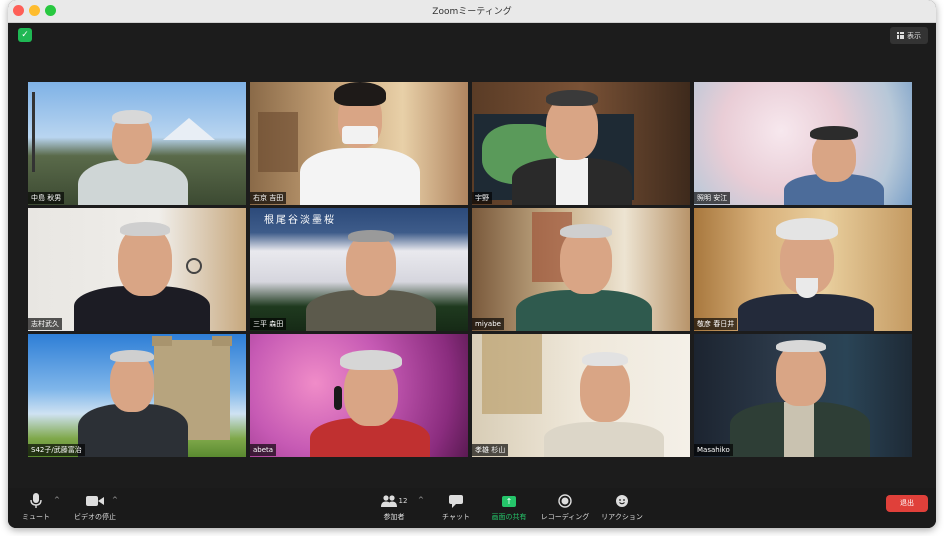 Image resolution: width=944 pixels, height=536 pixels. What do you see at coordinates (456, 501) in the screenshot?
I see `chat-icon` at bounding box center [456, 501].